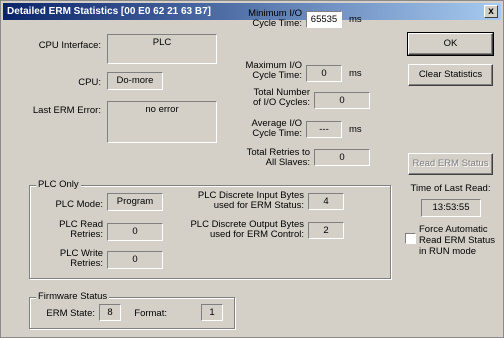 The height and width of the screenshot is (338, 504). I want to click on last-erm-error-label: Last ERM Error:, so click(66, 110).